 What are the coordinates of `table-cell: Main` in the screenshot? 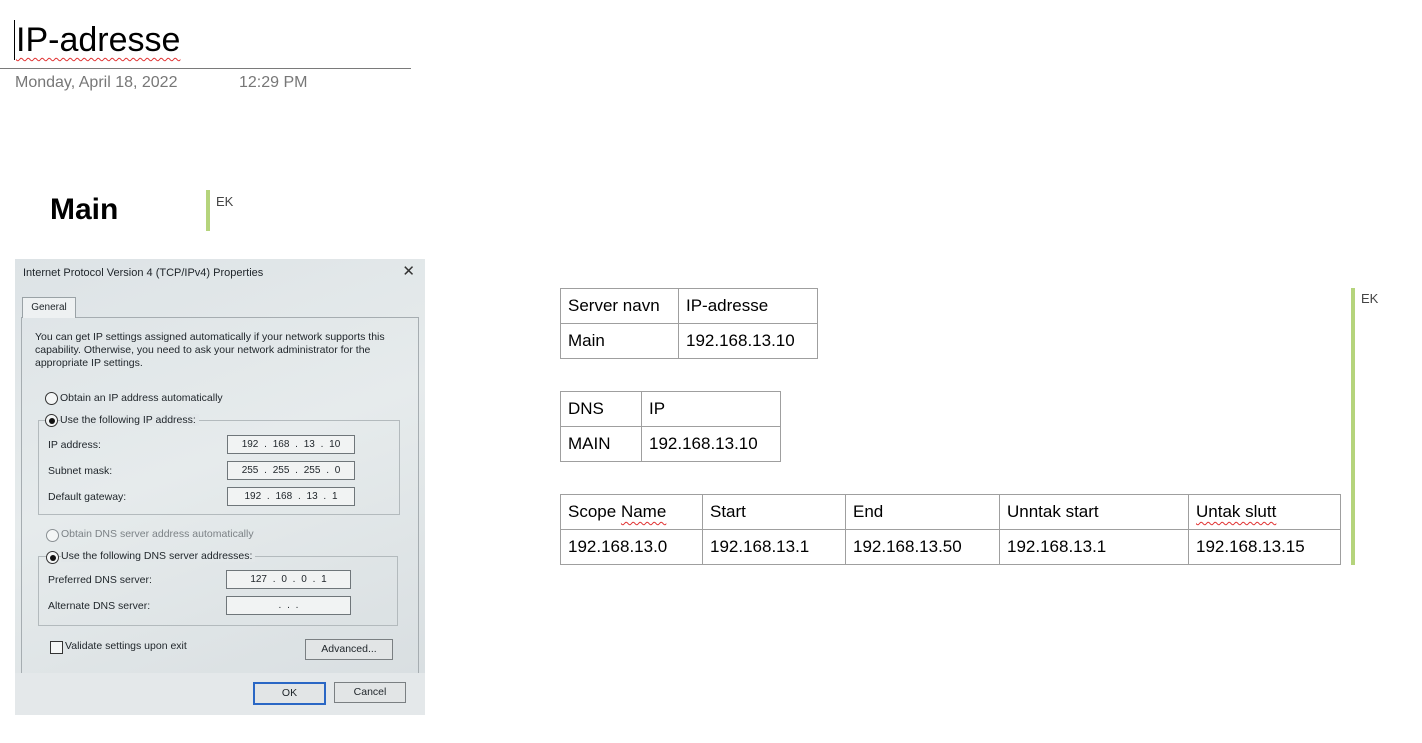 It's located at (619, 341).